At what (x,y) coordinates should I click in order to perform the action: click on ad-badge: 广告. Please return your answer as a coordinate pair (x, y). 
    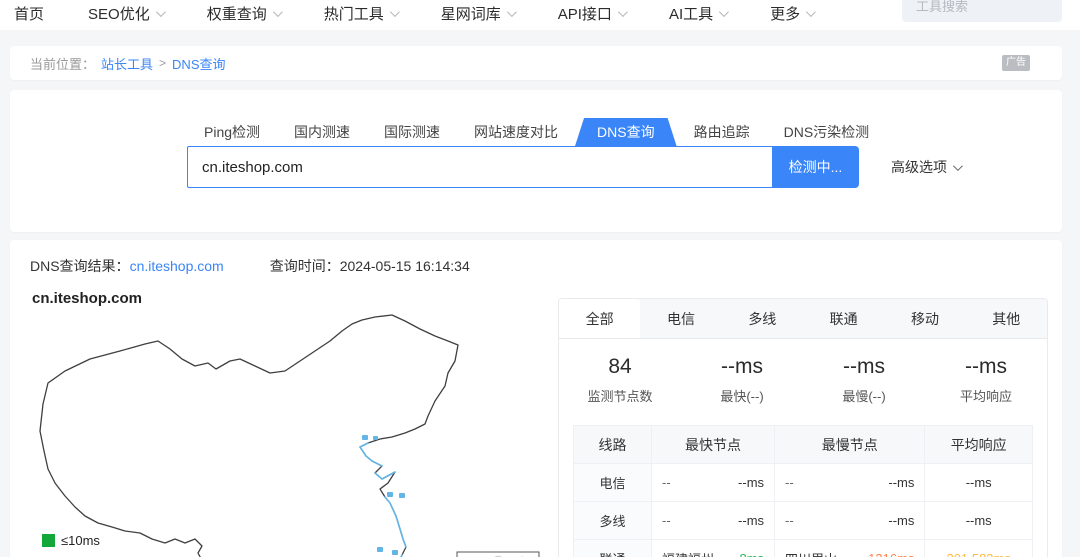
    Looking at the image, I should click on (1016, 63).